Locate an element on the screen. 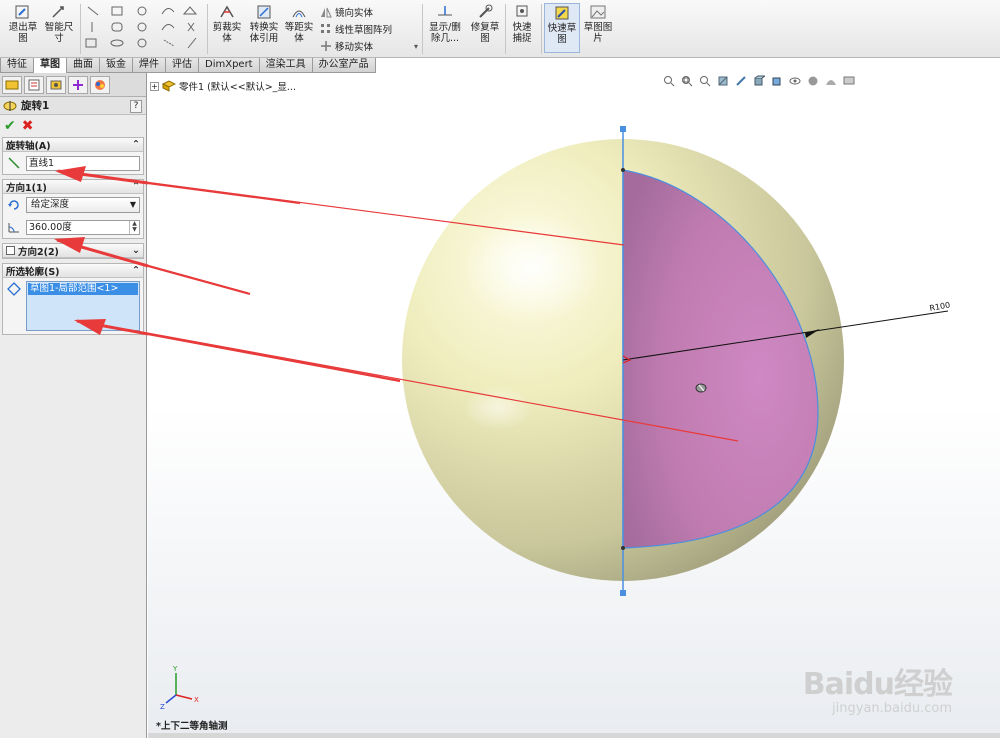 This screenshot has height=738, width=1000. axis-triad: Y X Z is located at coordinates (179, 688).